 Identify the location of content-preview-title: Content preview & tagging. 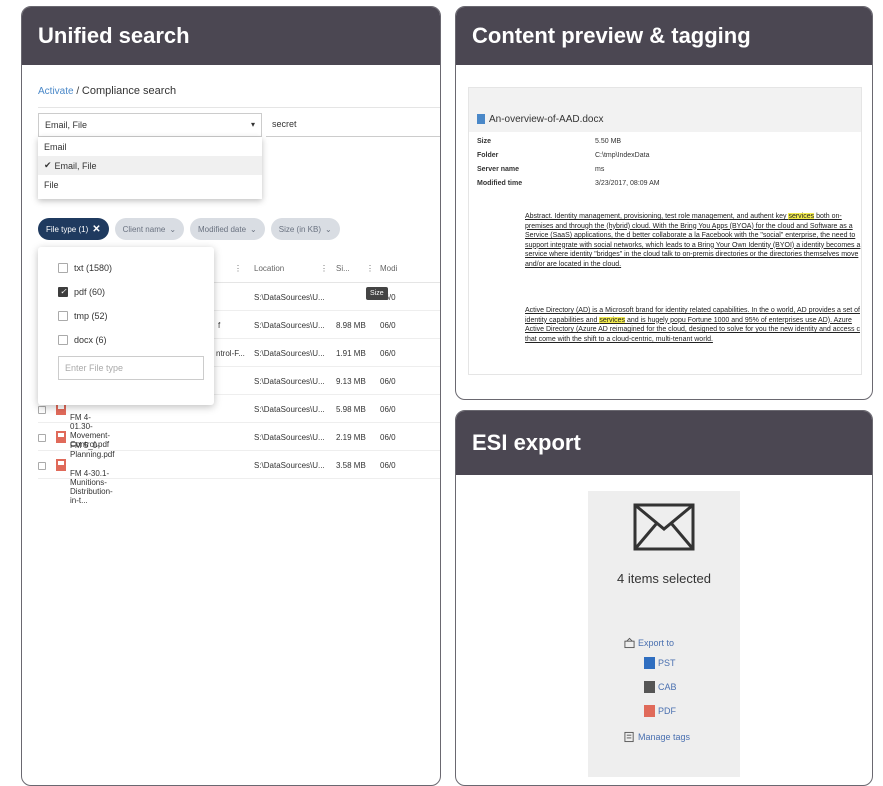
(664, 36).